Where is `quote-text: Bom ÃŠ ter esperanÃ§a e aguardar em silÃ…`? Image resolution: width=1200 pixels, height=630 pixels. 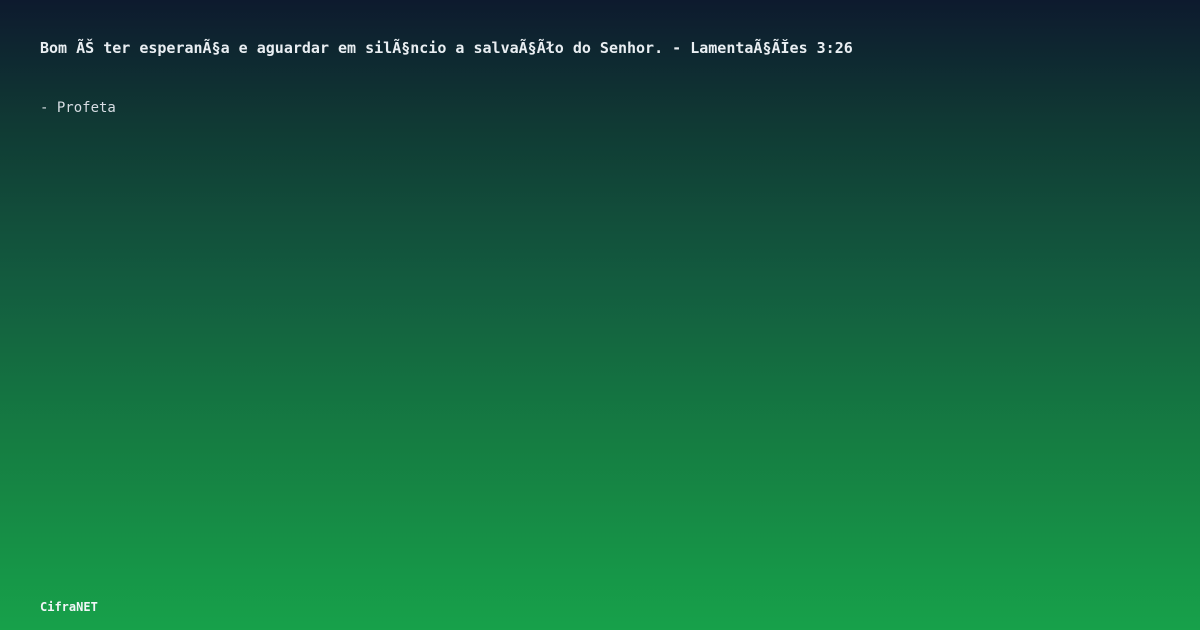 quote-text: Bom ÃŠ ter esperanÃ§a e aguardar em silÃ… is located at coordinates (446, 48).